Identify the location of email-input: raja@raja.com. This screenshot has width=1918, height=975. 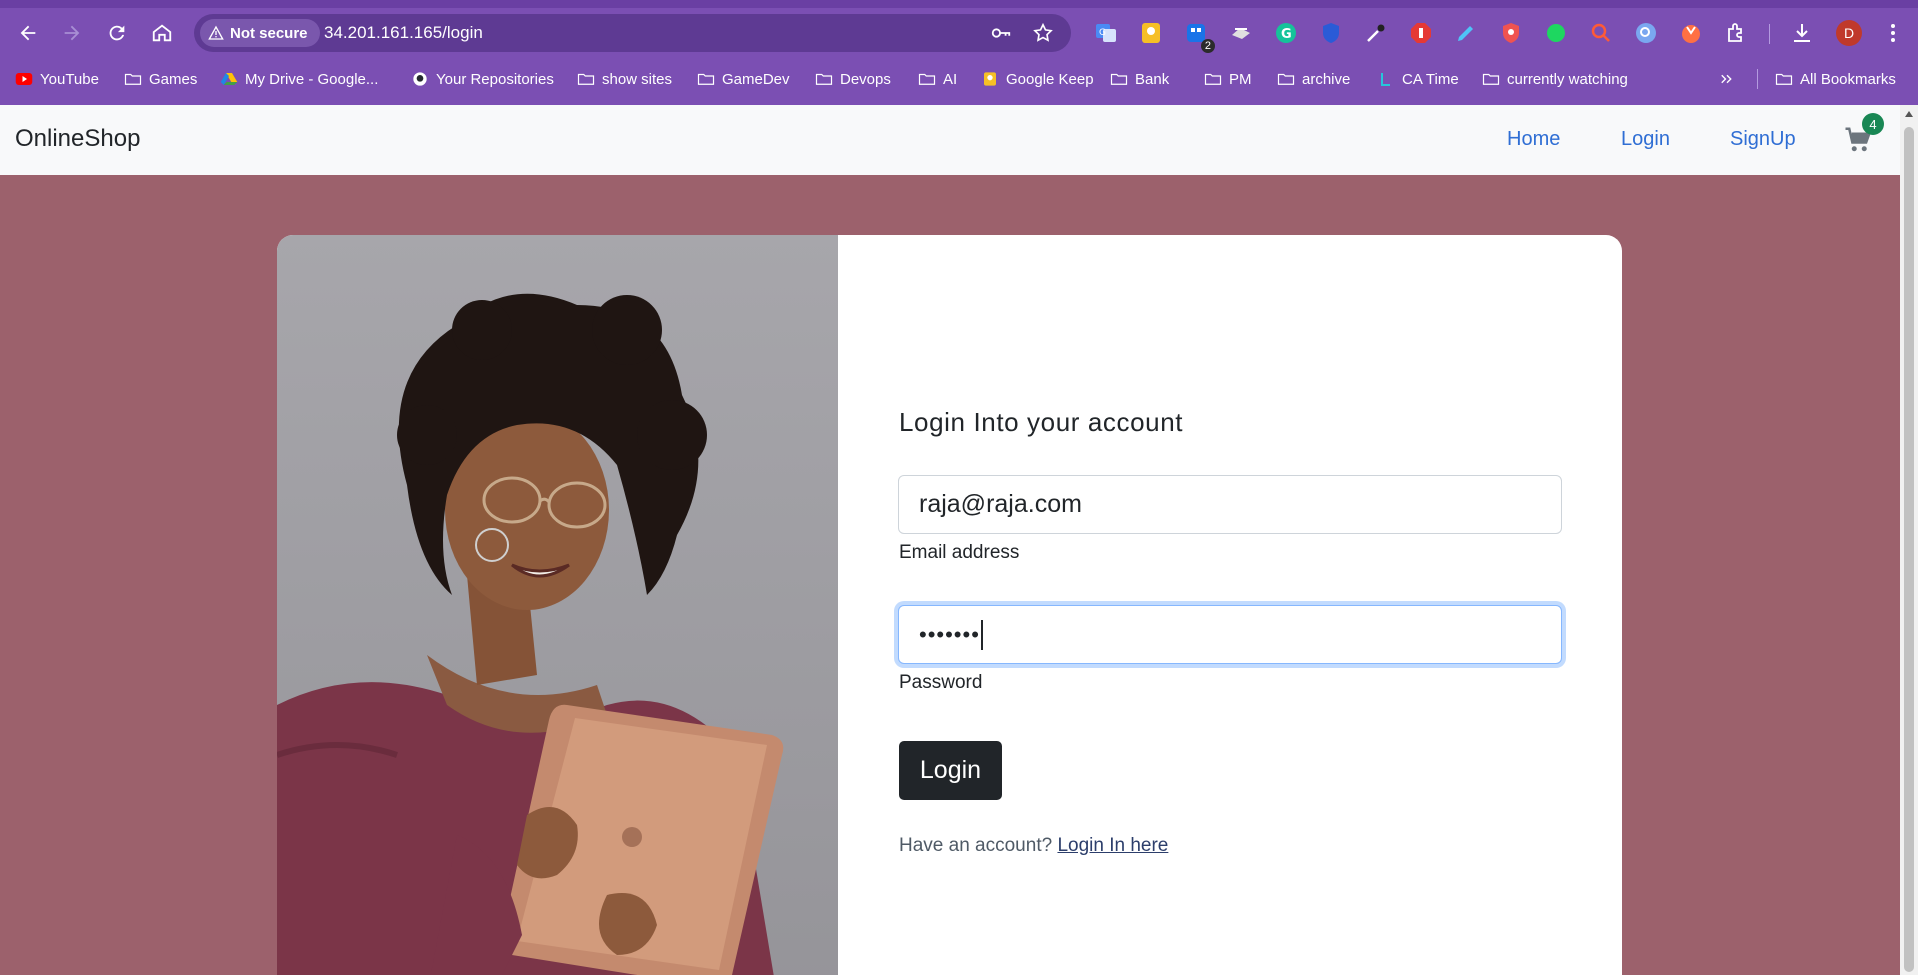
(1230, 504).